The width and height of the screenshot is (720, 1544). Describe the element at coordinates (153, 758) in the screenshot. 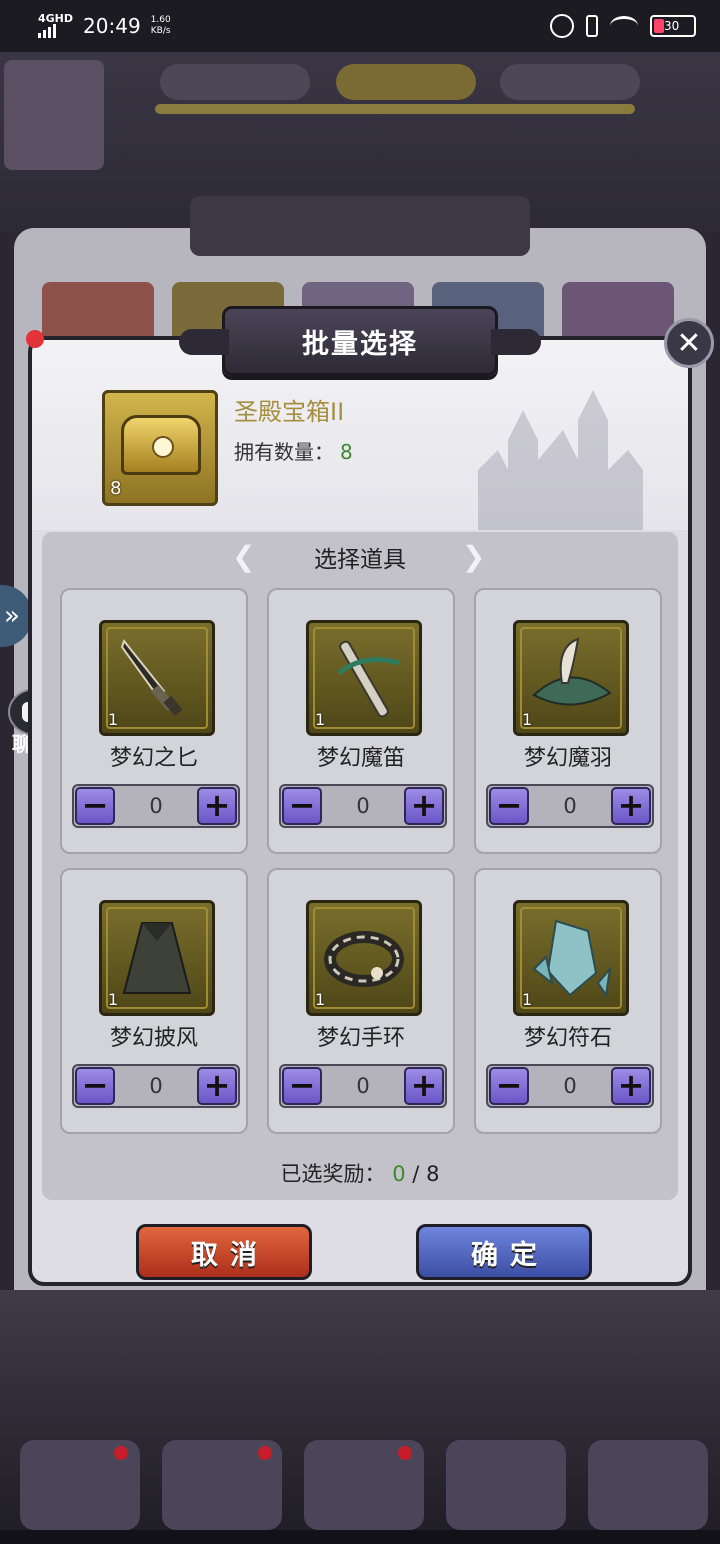

I see `item-name: 梦幻之匕` at that location.